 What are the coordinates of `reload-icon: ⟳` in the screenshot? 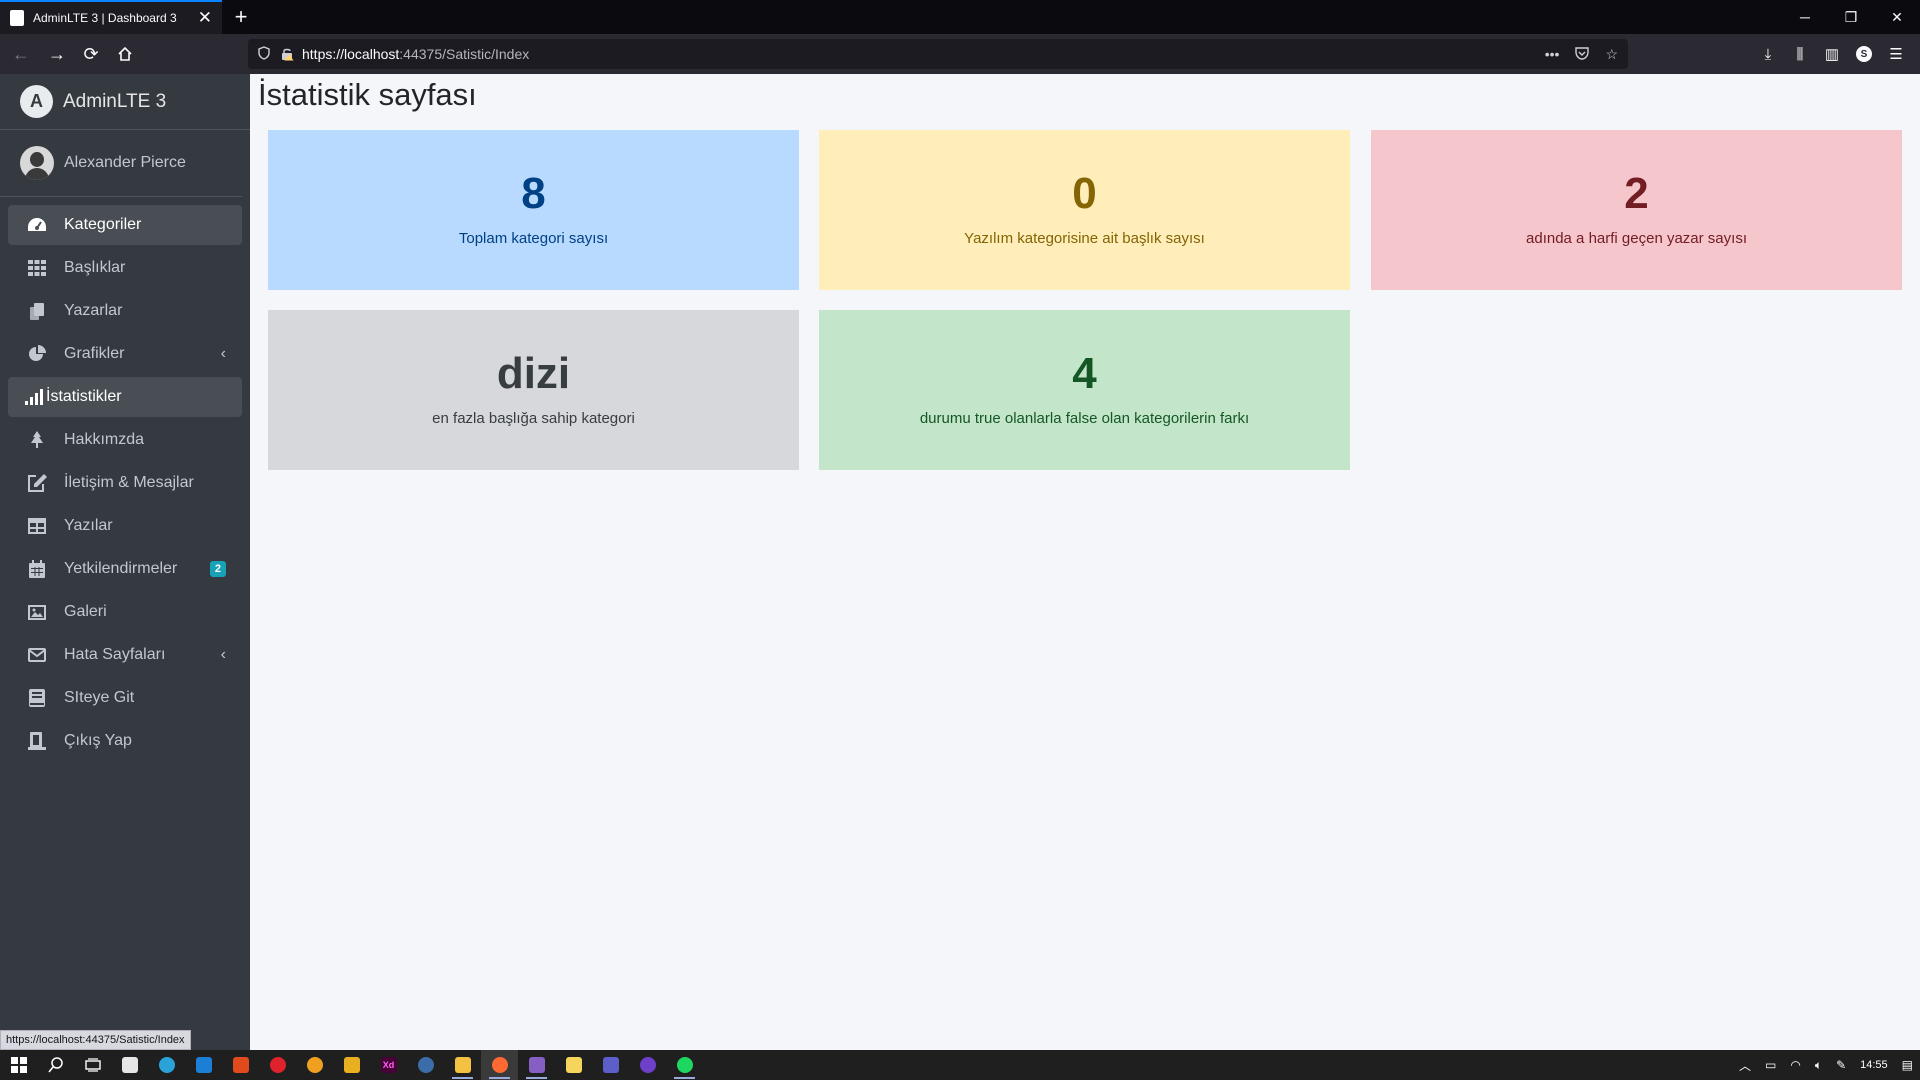 It's located at (91, 54).